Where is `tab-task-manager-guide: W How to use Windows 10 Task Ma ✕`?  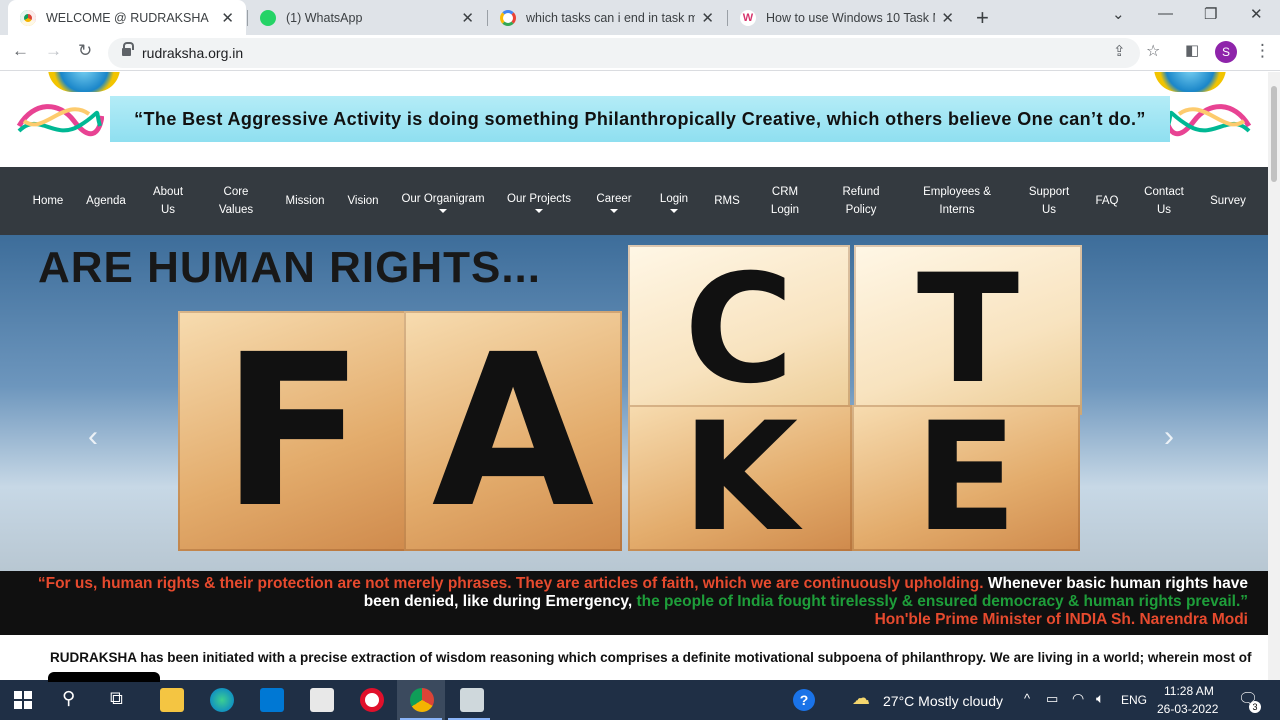
tab-task-manager-guide: W How to use Windows 10 Task Ma ✕ is located at coordinates (847, 17).